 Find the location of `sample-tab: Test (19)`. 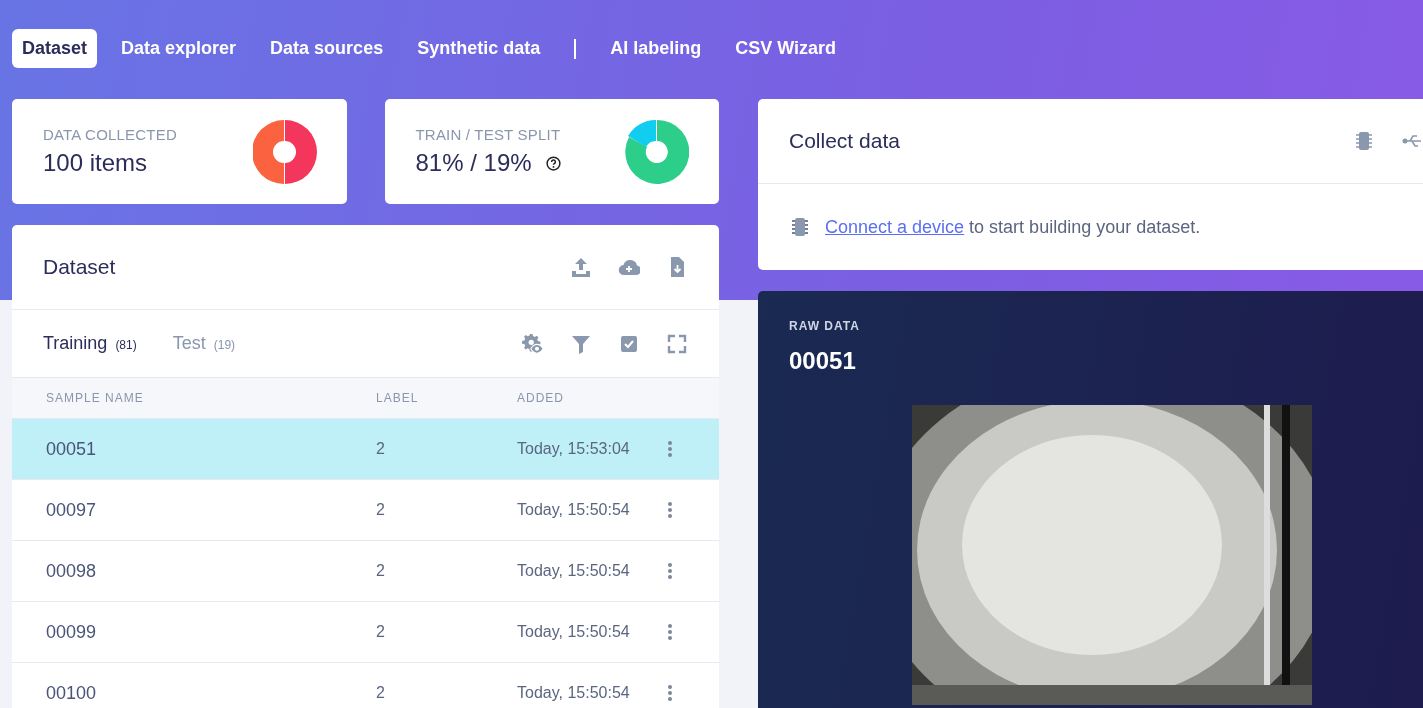

sample-tab: Test (19) is located at coordinates (204, 343).